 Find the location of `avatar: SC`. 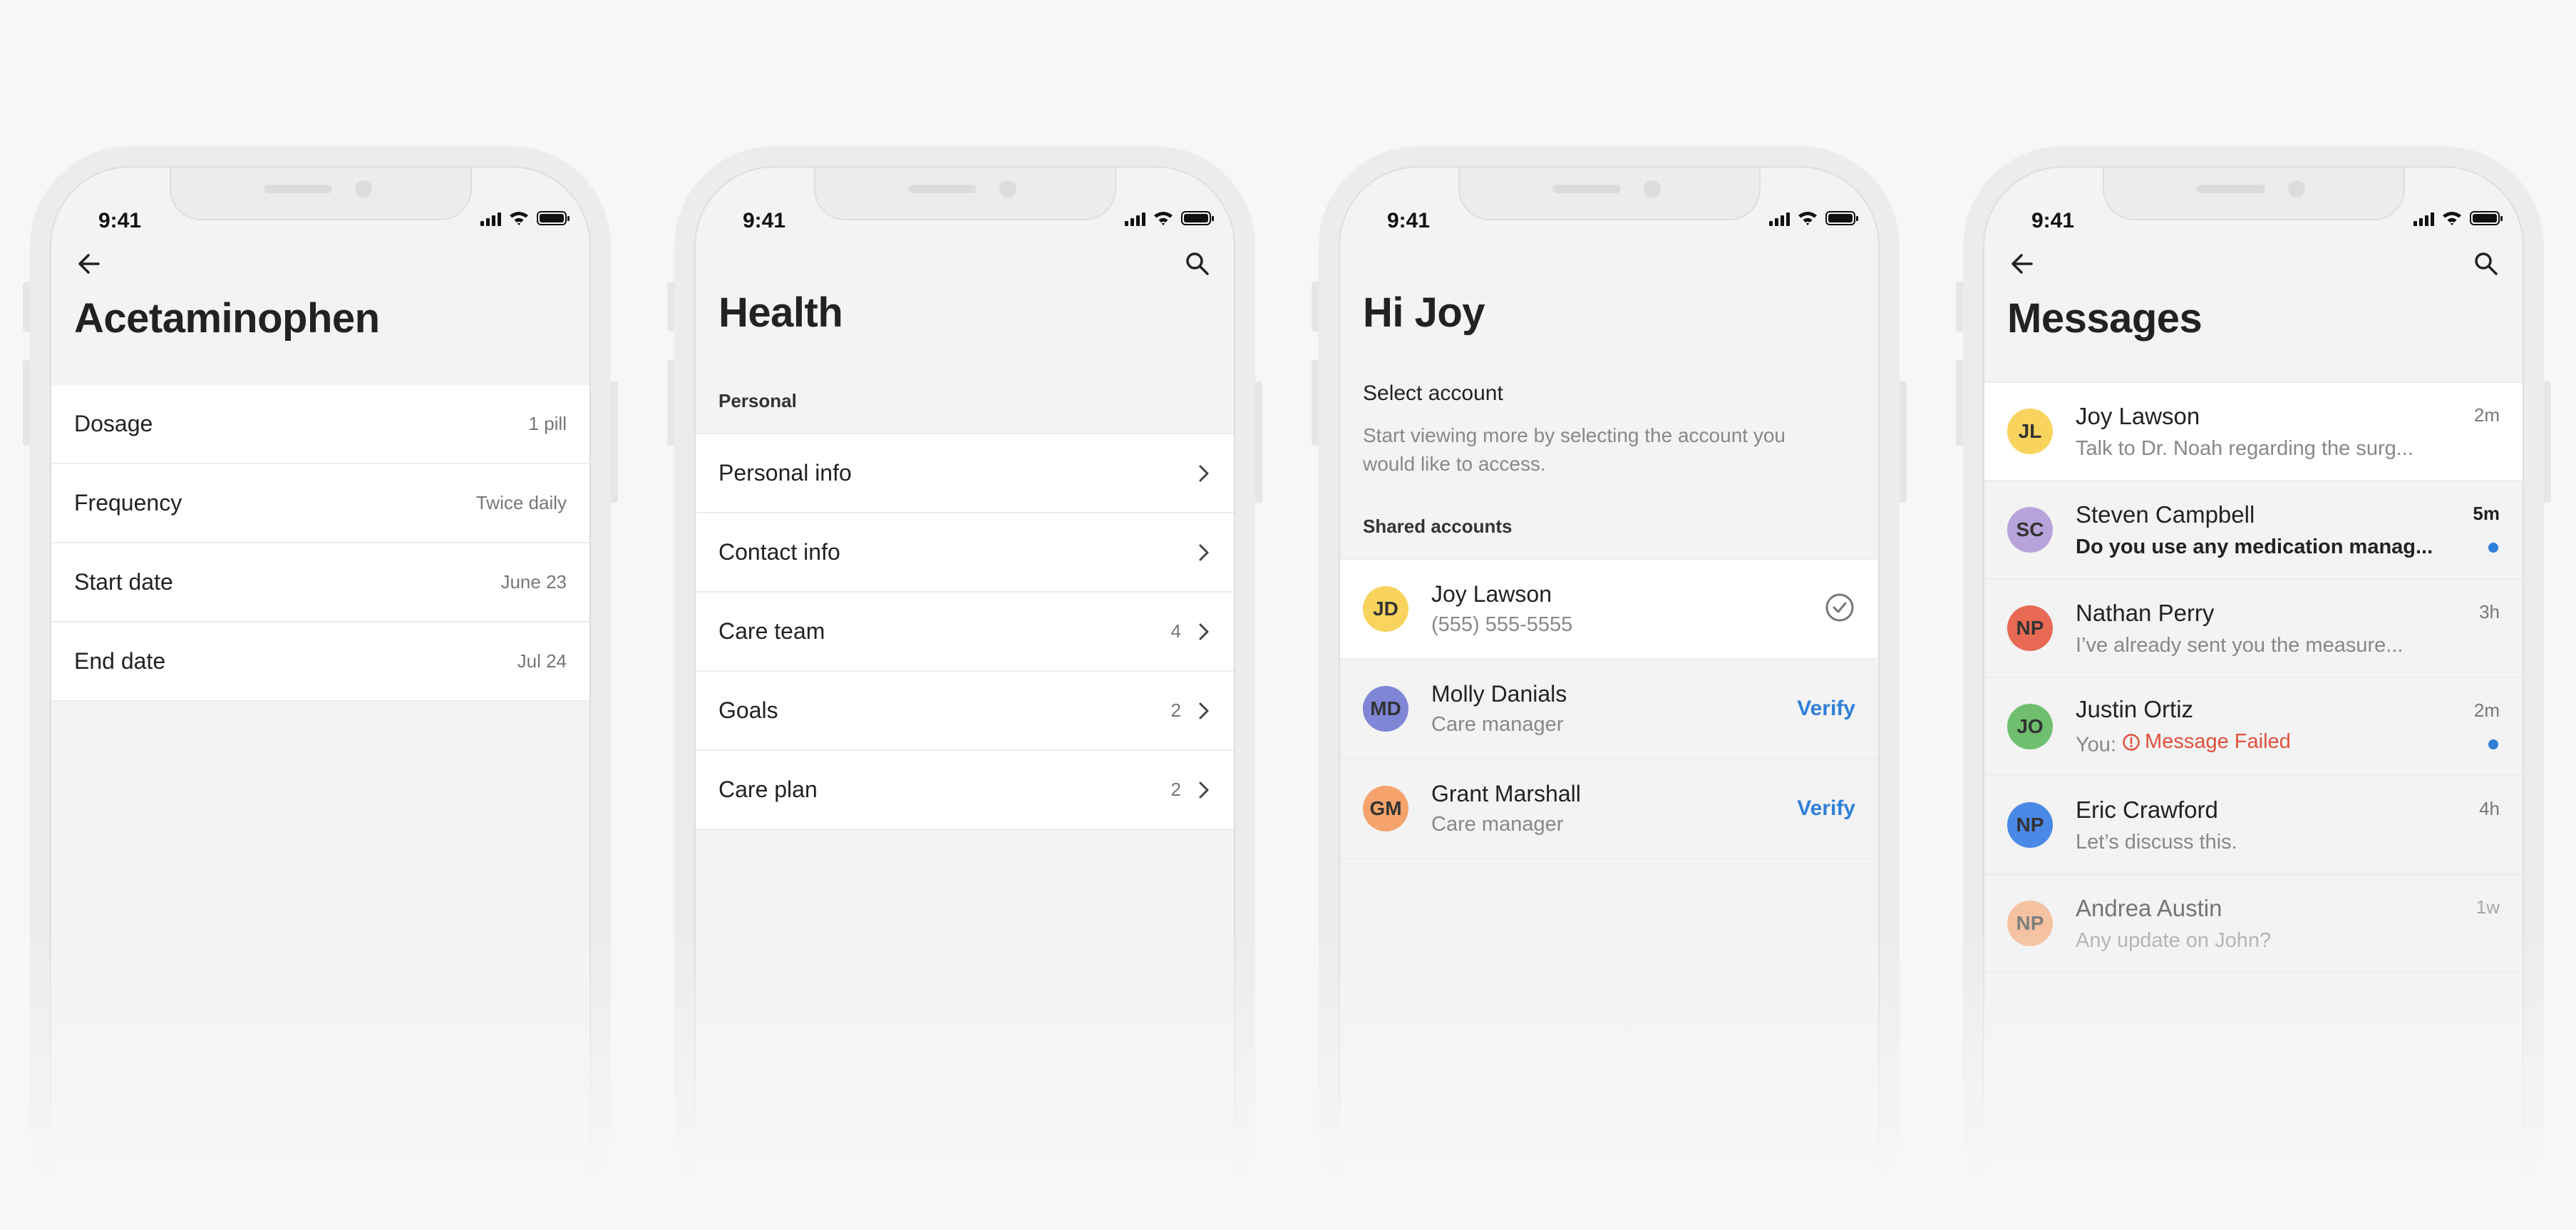

avatar: SC is located at coordinates (2030, 530).